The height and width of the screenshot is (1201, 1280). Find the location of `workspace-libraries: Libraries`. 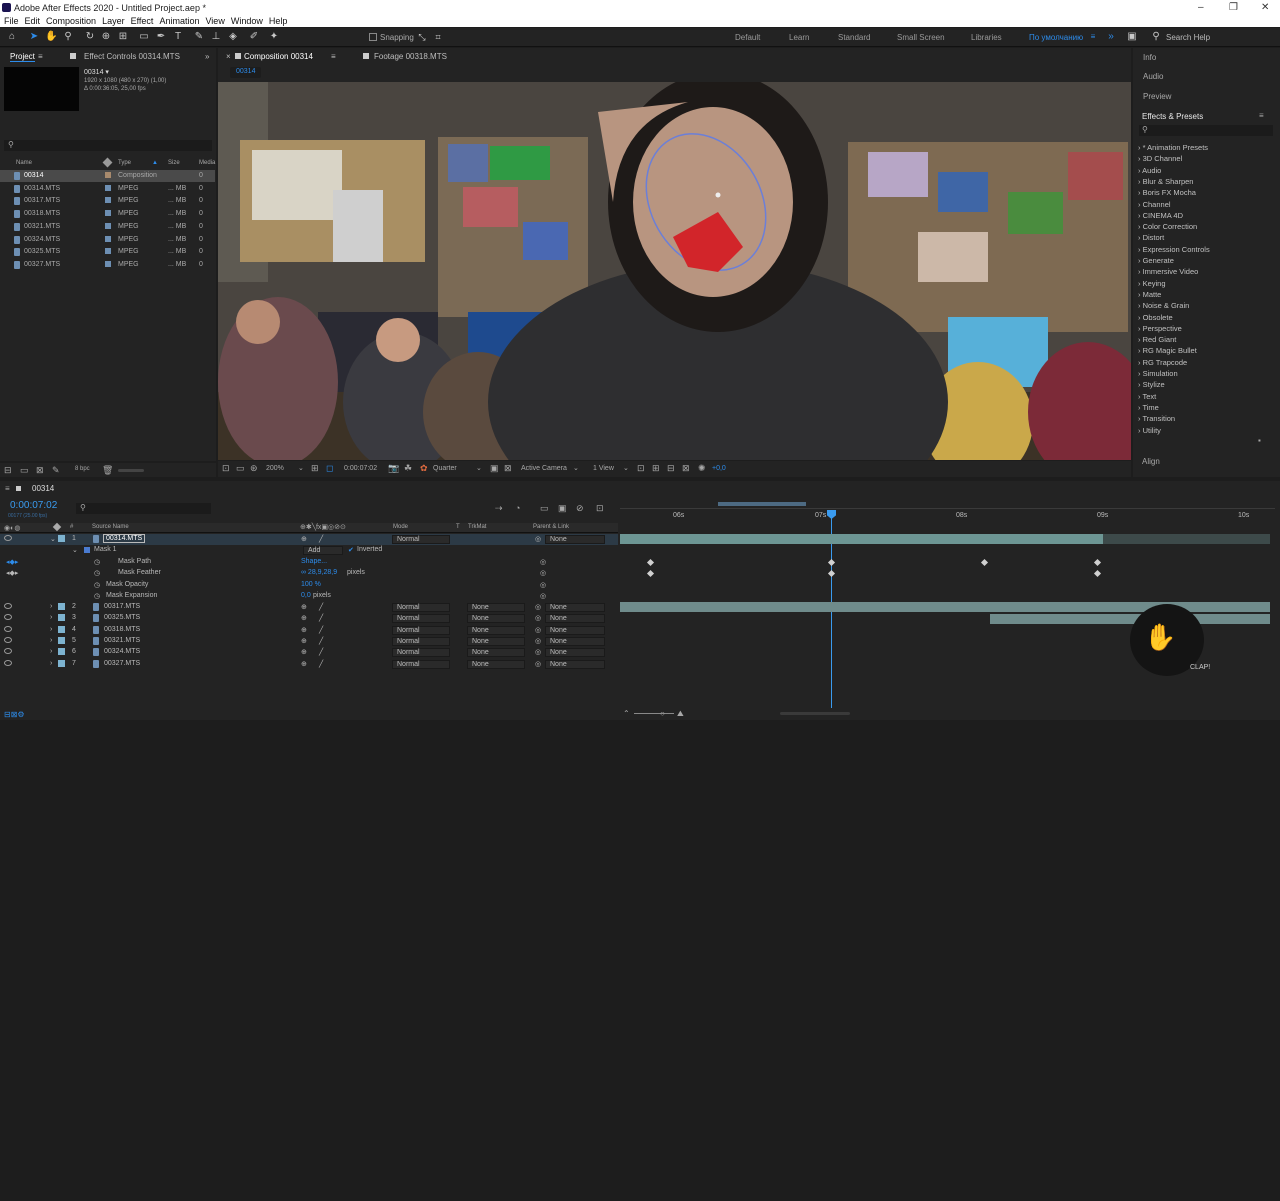

workspace-libraries: Libraries is located at coordinates (986, 37).